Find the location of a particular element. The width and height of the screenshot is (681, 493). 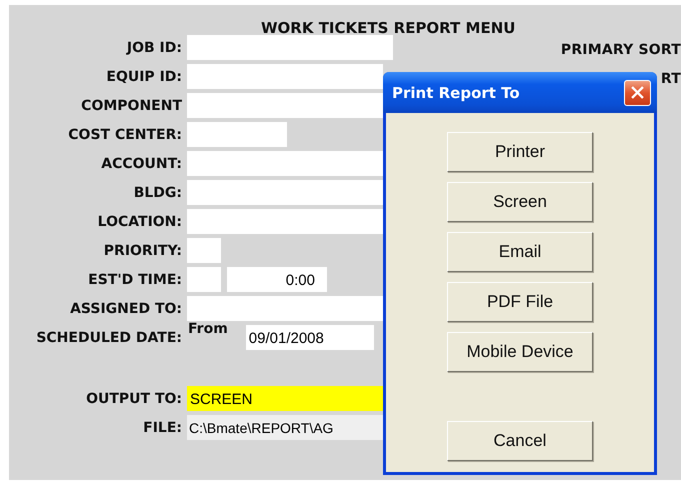

close-icon is located at coordinates (637, 92).